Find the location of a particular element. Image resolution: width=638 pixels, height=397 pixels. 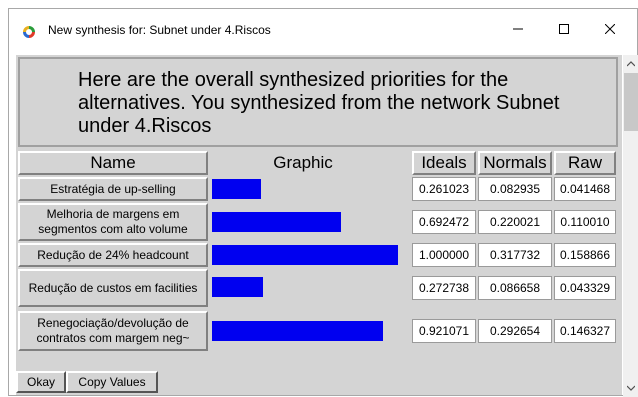

column-header-ideals: Ideals is located at coordinates (444, 163).